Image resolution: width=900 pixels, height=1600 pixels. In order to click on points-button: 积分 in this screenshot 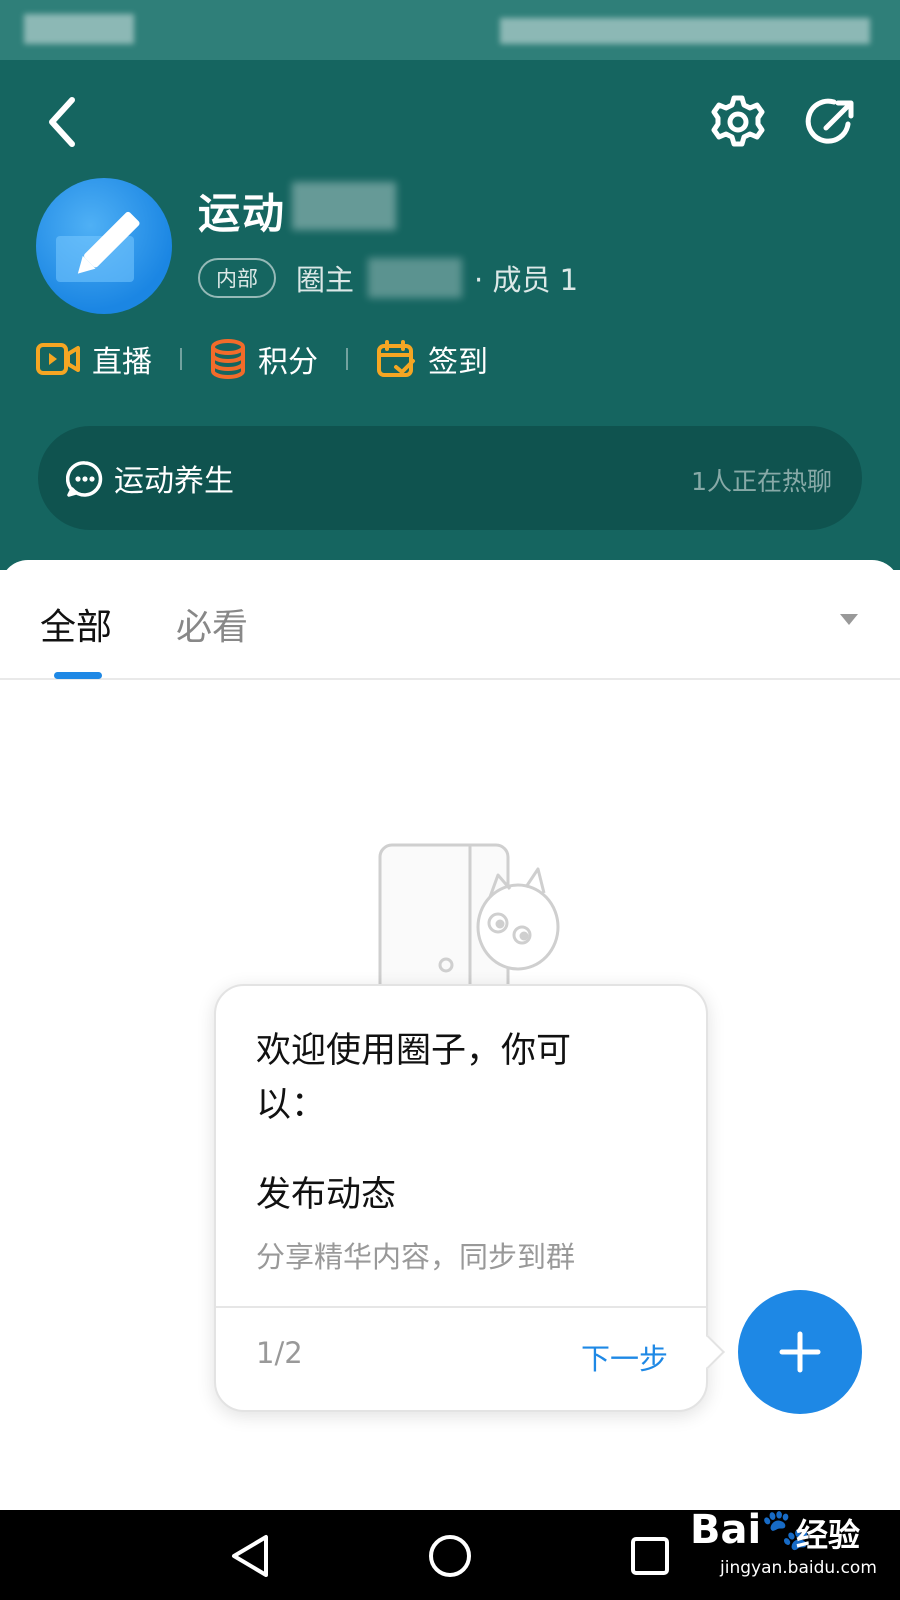, I will do `click(264, 359)`.